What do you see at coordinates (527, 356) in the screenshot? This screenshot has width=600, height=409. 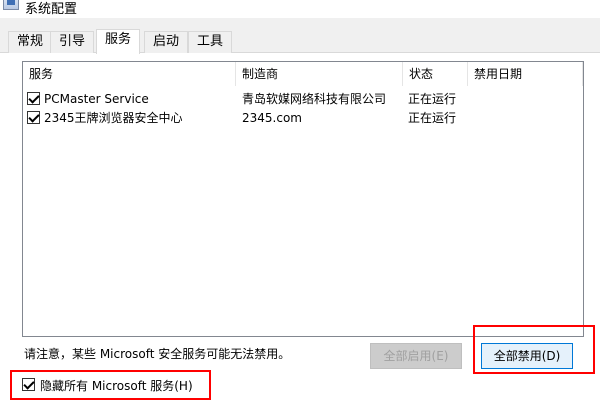 I see `disable-all-button: 全部禁用(D)` at bounding box center [527, 356].